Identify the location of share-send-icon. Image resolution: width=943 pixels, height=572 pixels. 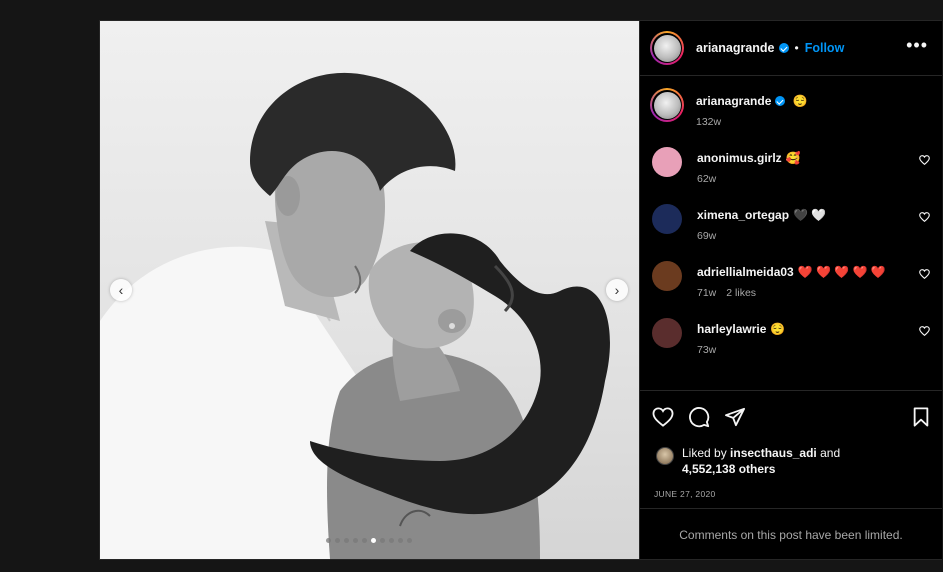
(735, 417).